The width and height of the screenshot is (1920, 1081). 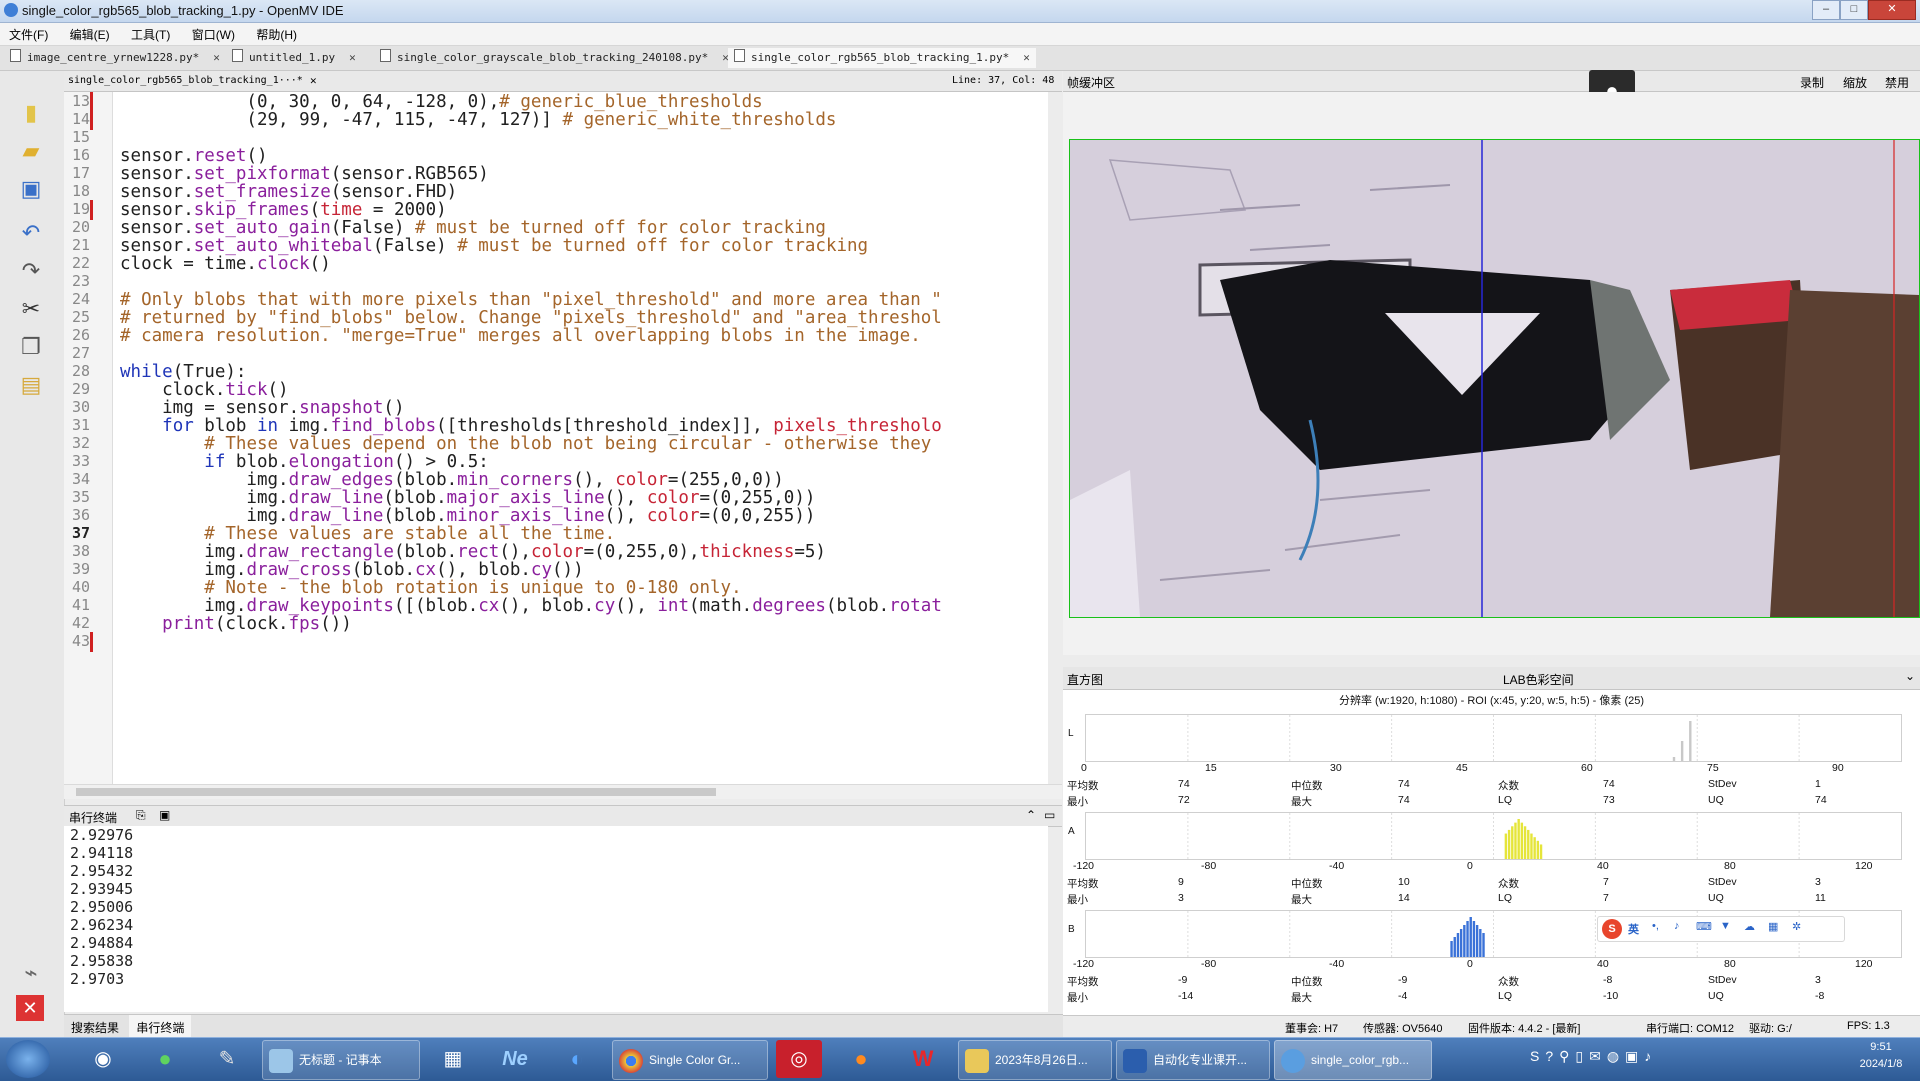 I want to click on taskbar-notepad: 无标题 - 记事本, so click(x=341, y=1060).